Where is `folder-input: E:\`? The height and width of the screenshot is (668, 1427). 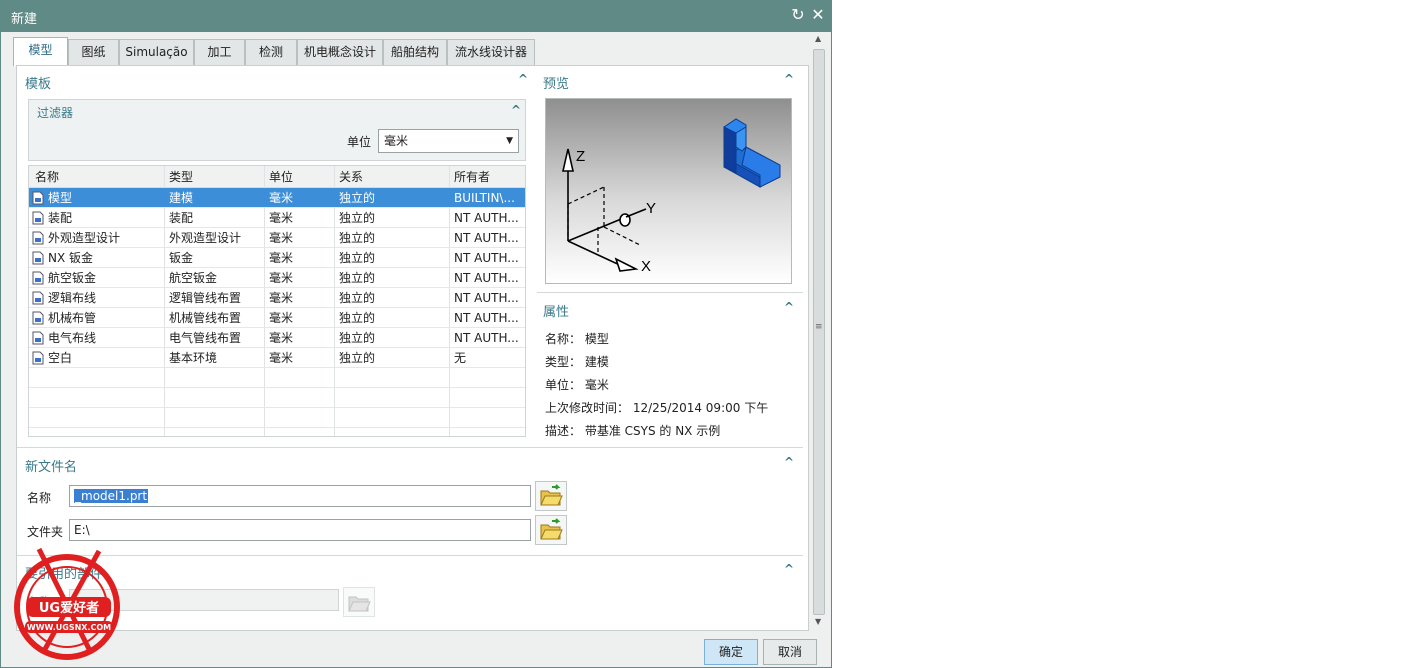
folder-input: E:\ is located at coordinates (300, 530).